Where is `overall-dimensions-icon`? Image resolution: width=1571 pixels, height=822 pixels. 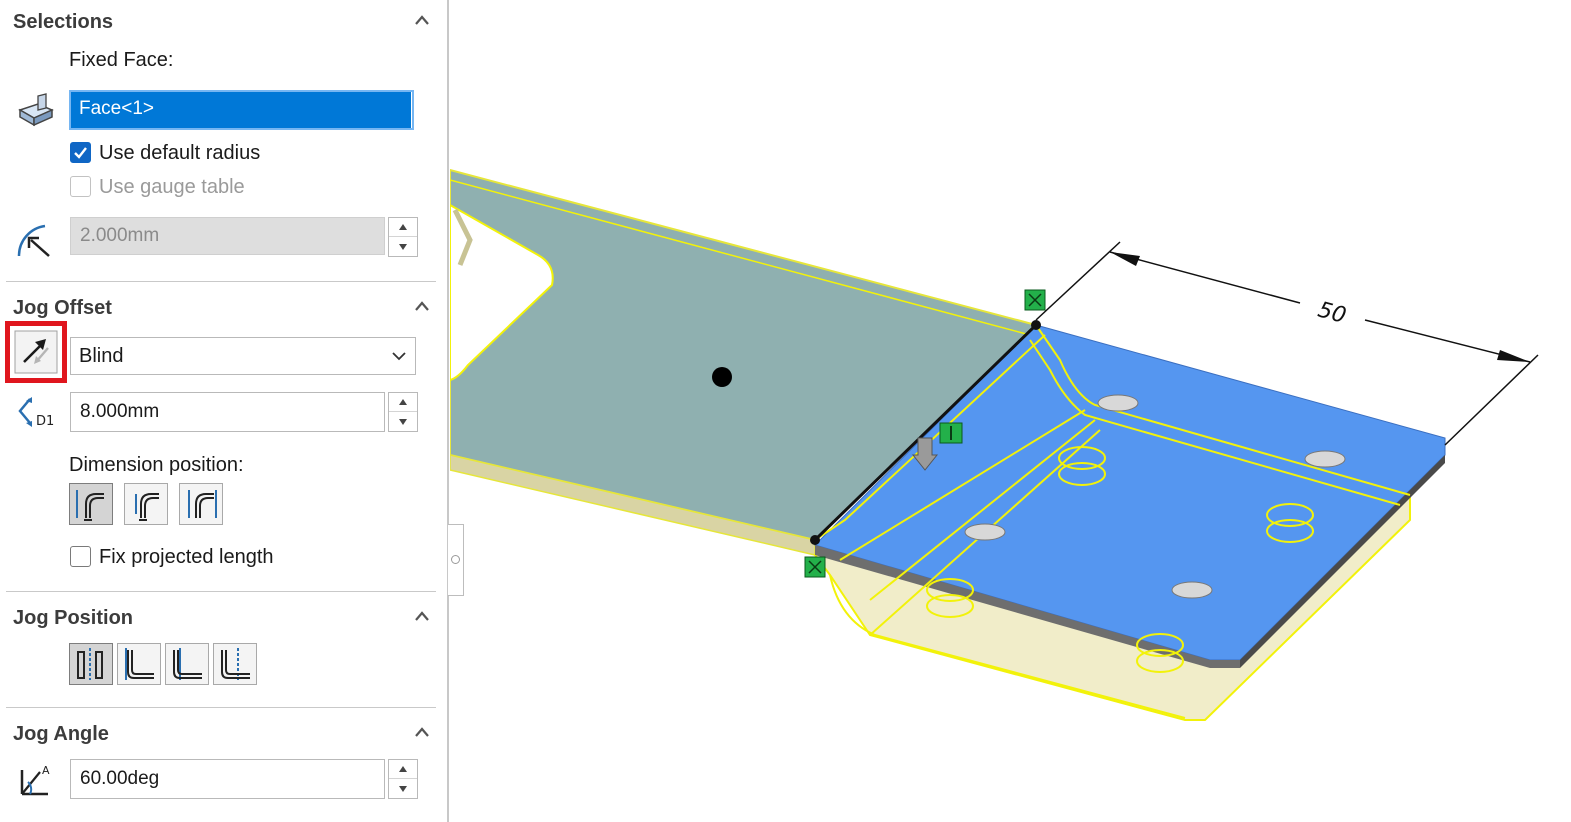
overall-dimensions-icon is located at coordinates (202, 504).